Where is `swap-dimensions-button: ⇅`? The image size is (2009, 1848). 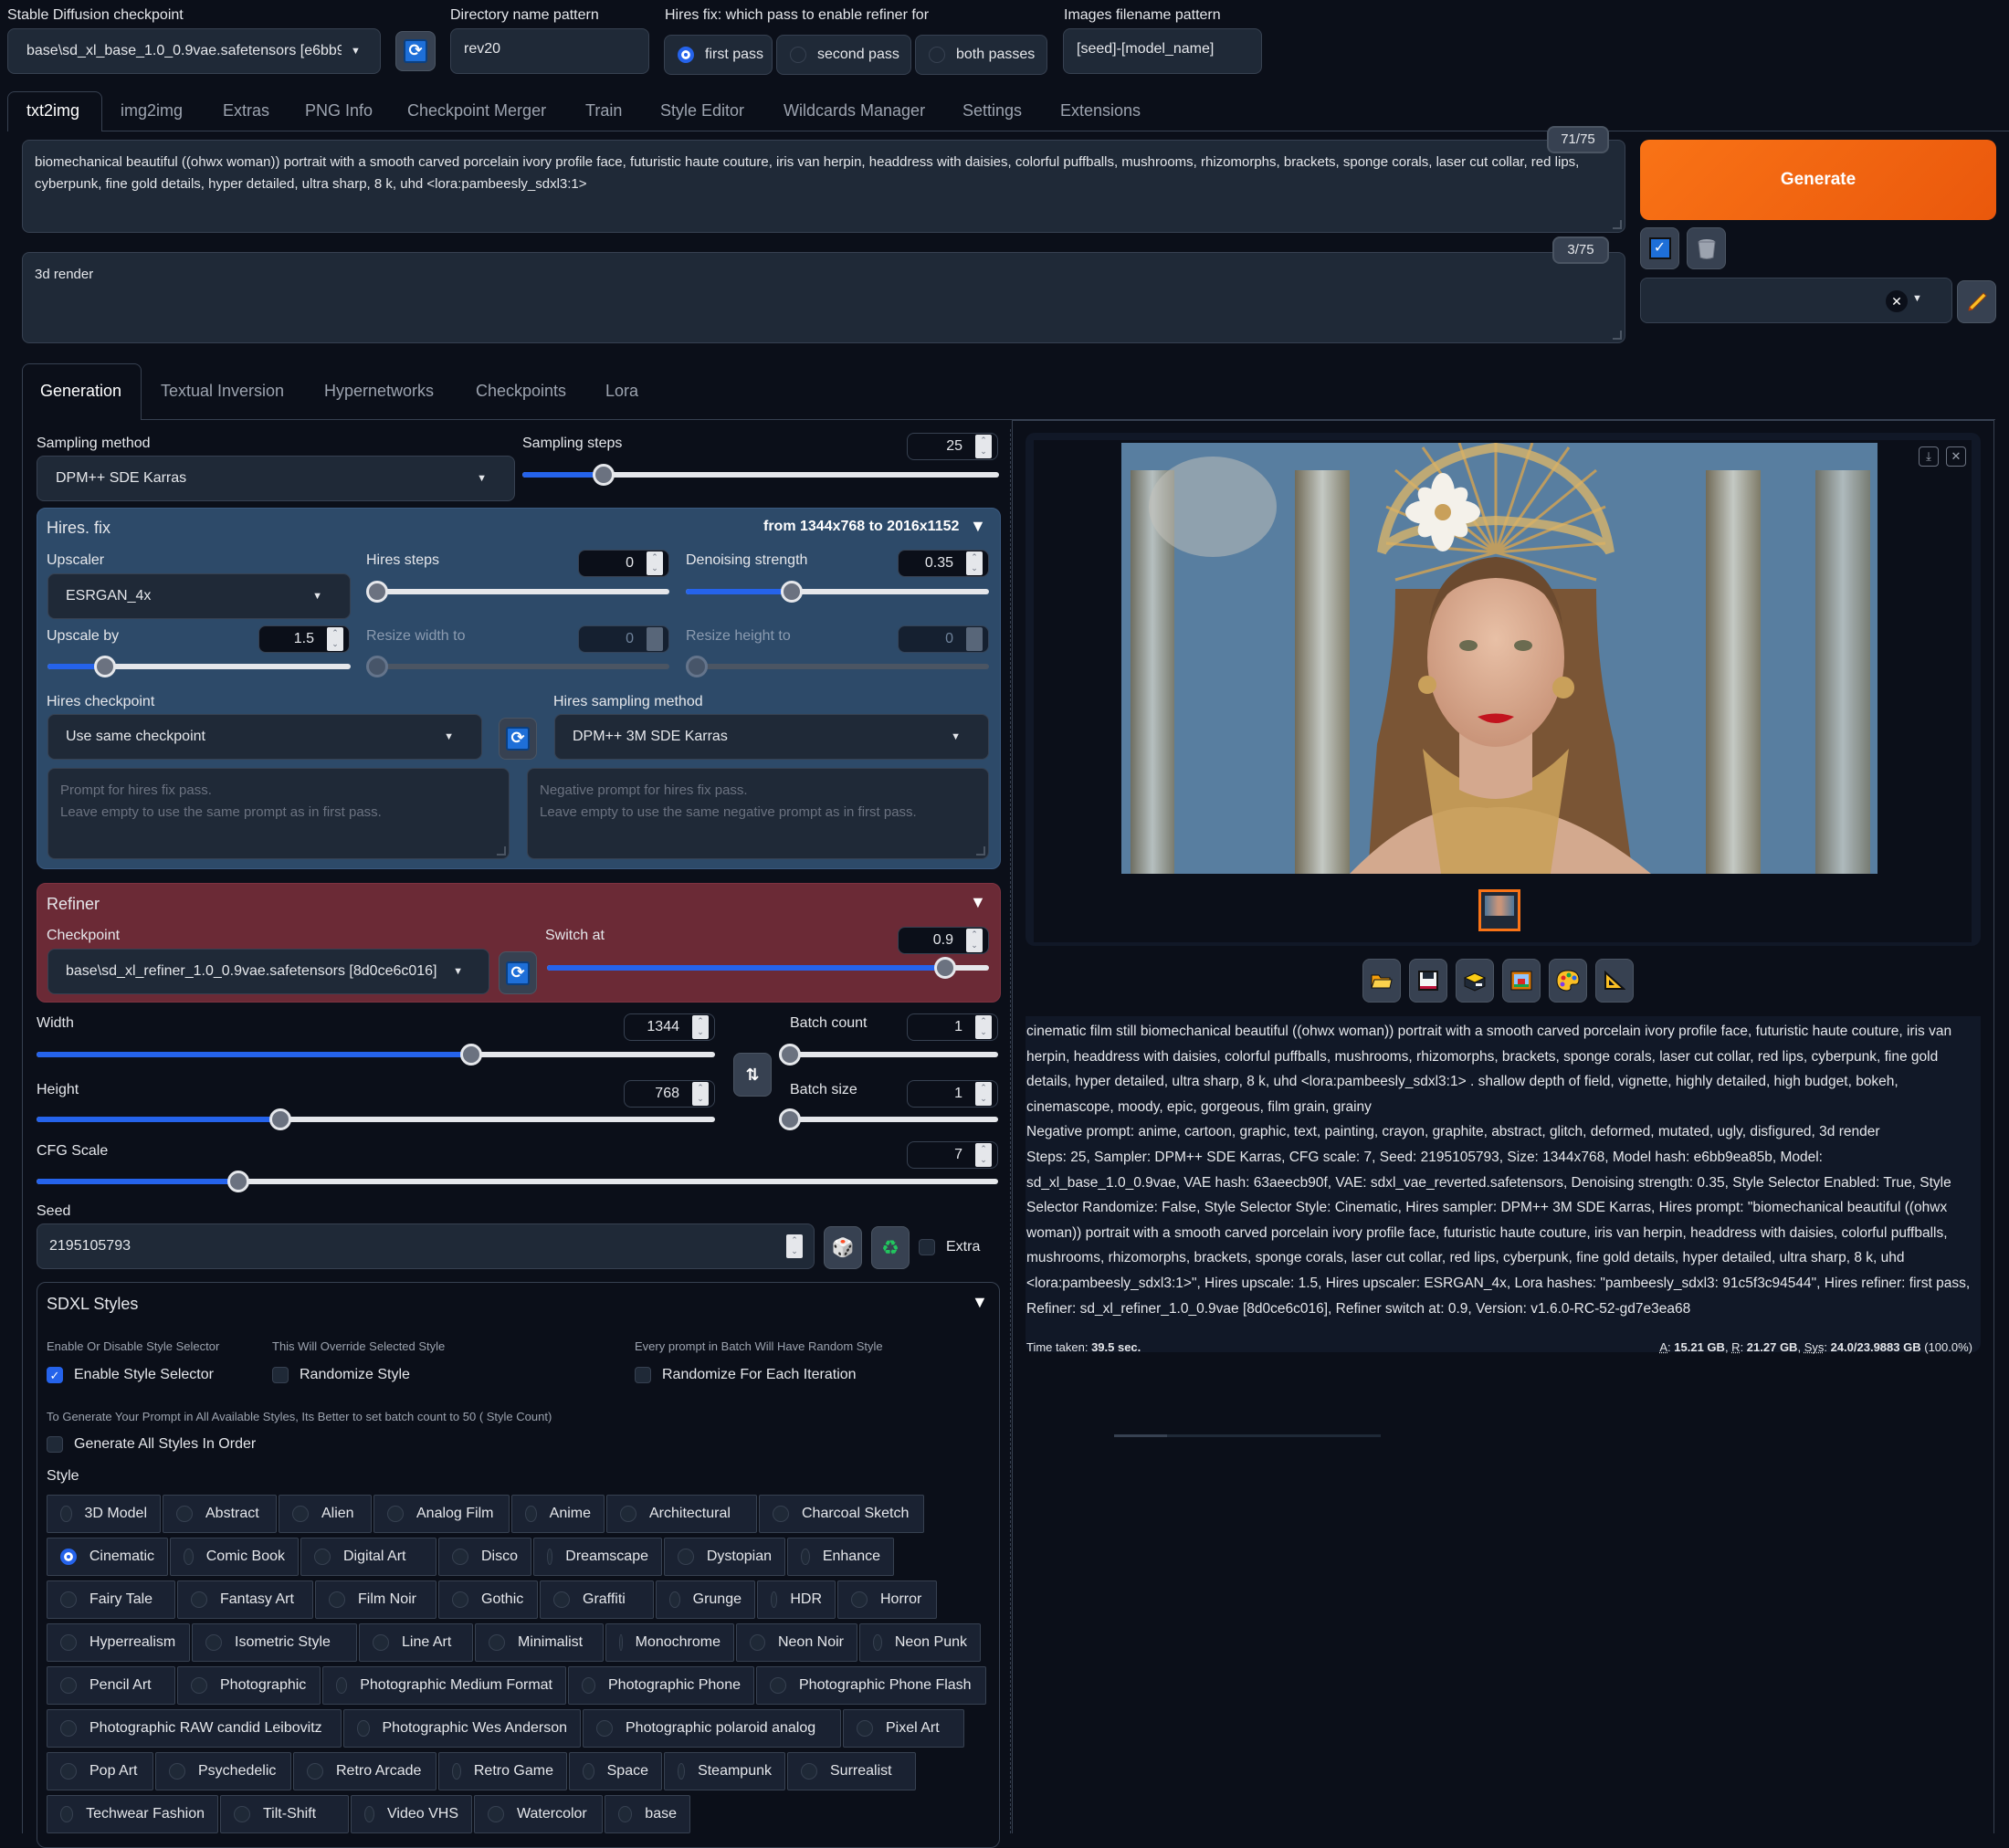 swap-dimensions-button: ⇅ is located at coordinates (752, 1075).